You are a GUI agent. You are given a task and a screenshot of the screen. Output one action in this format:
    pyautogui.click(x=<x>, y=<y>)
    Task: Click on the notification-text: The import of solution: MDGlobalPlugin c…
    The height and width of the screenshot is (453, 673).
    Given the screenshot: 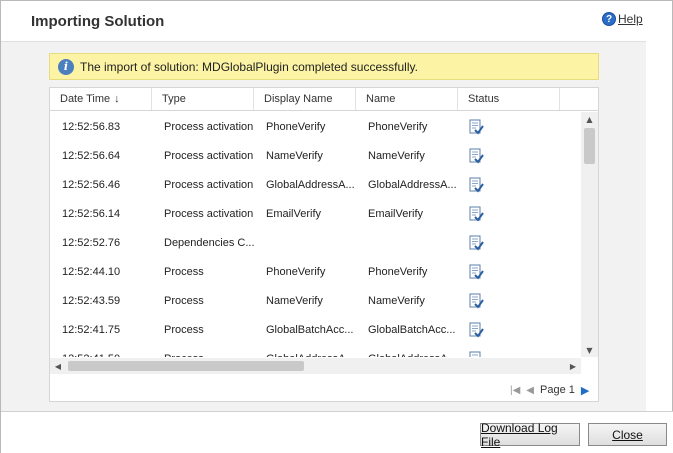 What is the action you would take?
    pyautogui.click(x=249, y=66)
    